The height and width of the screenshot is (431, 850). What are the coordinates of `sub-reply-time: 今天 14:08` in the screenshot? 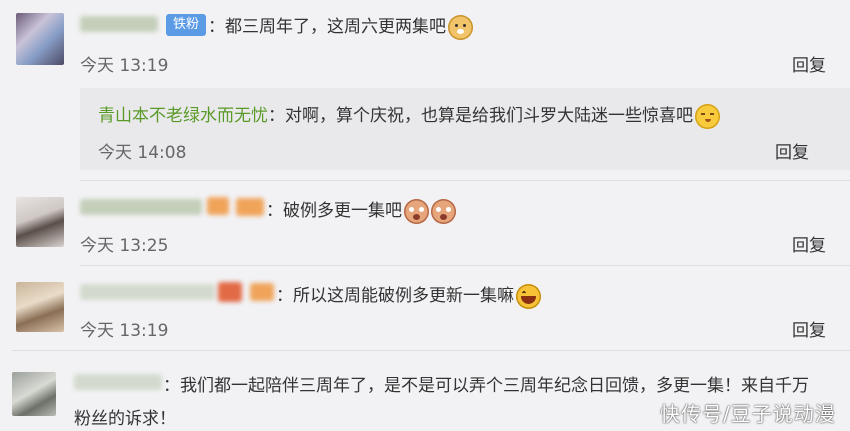 It's located at (142, 153).